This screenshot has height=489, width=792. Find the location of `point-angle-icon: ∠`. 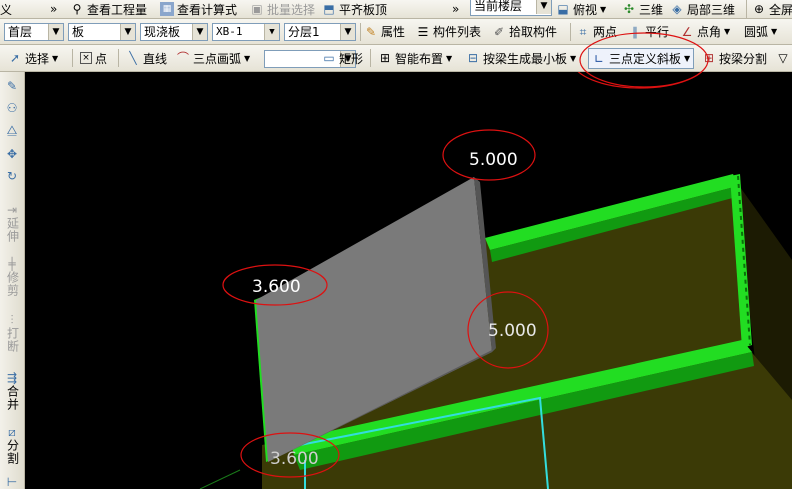

point-angle-icon: ∠ is located at coordinates (687, 31).